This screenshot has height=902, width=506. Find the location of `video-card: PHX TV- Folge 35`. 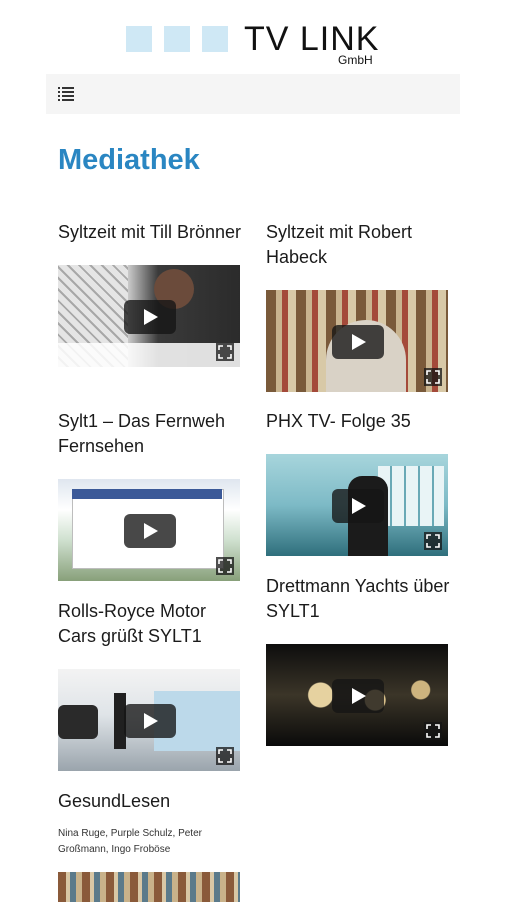

video-card: PHX TV- Folge 35 is located at coordinates (358, 482).